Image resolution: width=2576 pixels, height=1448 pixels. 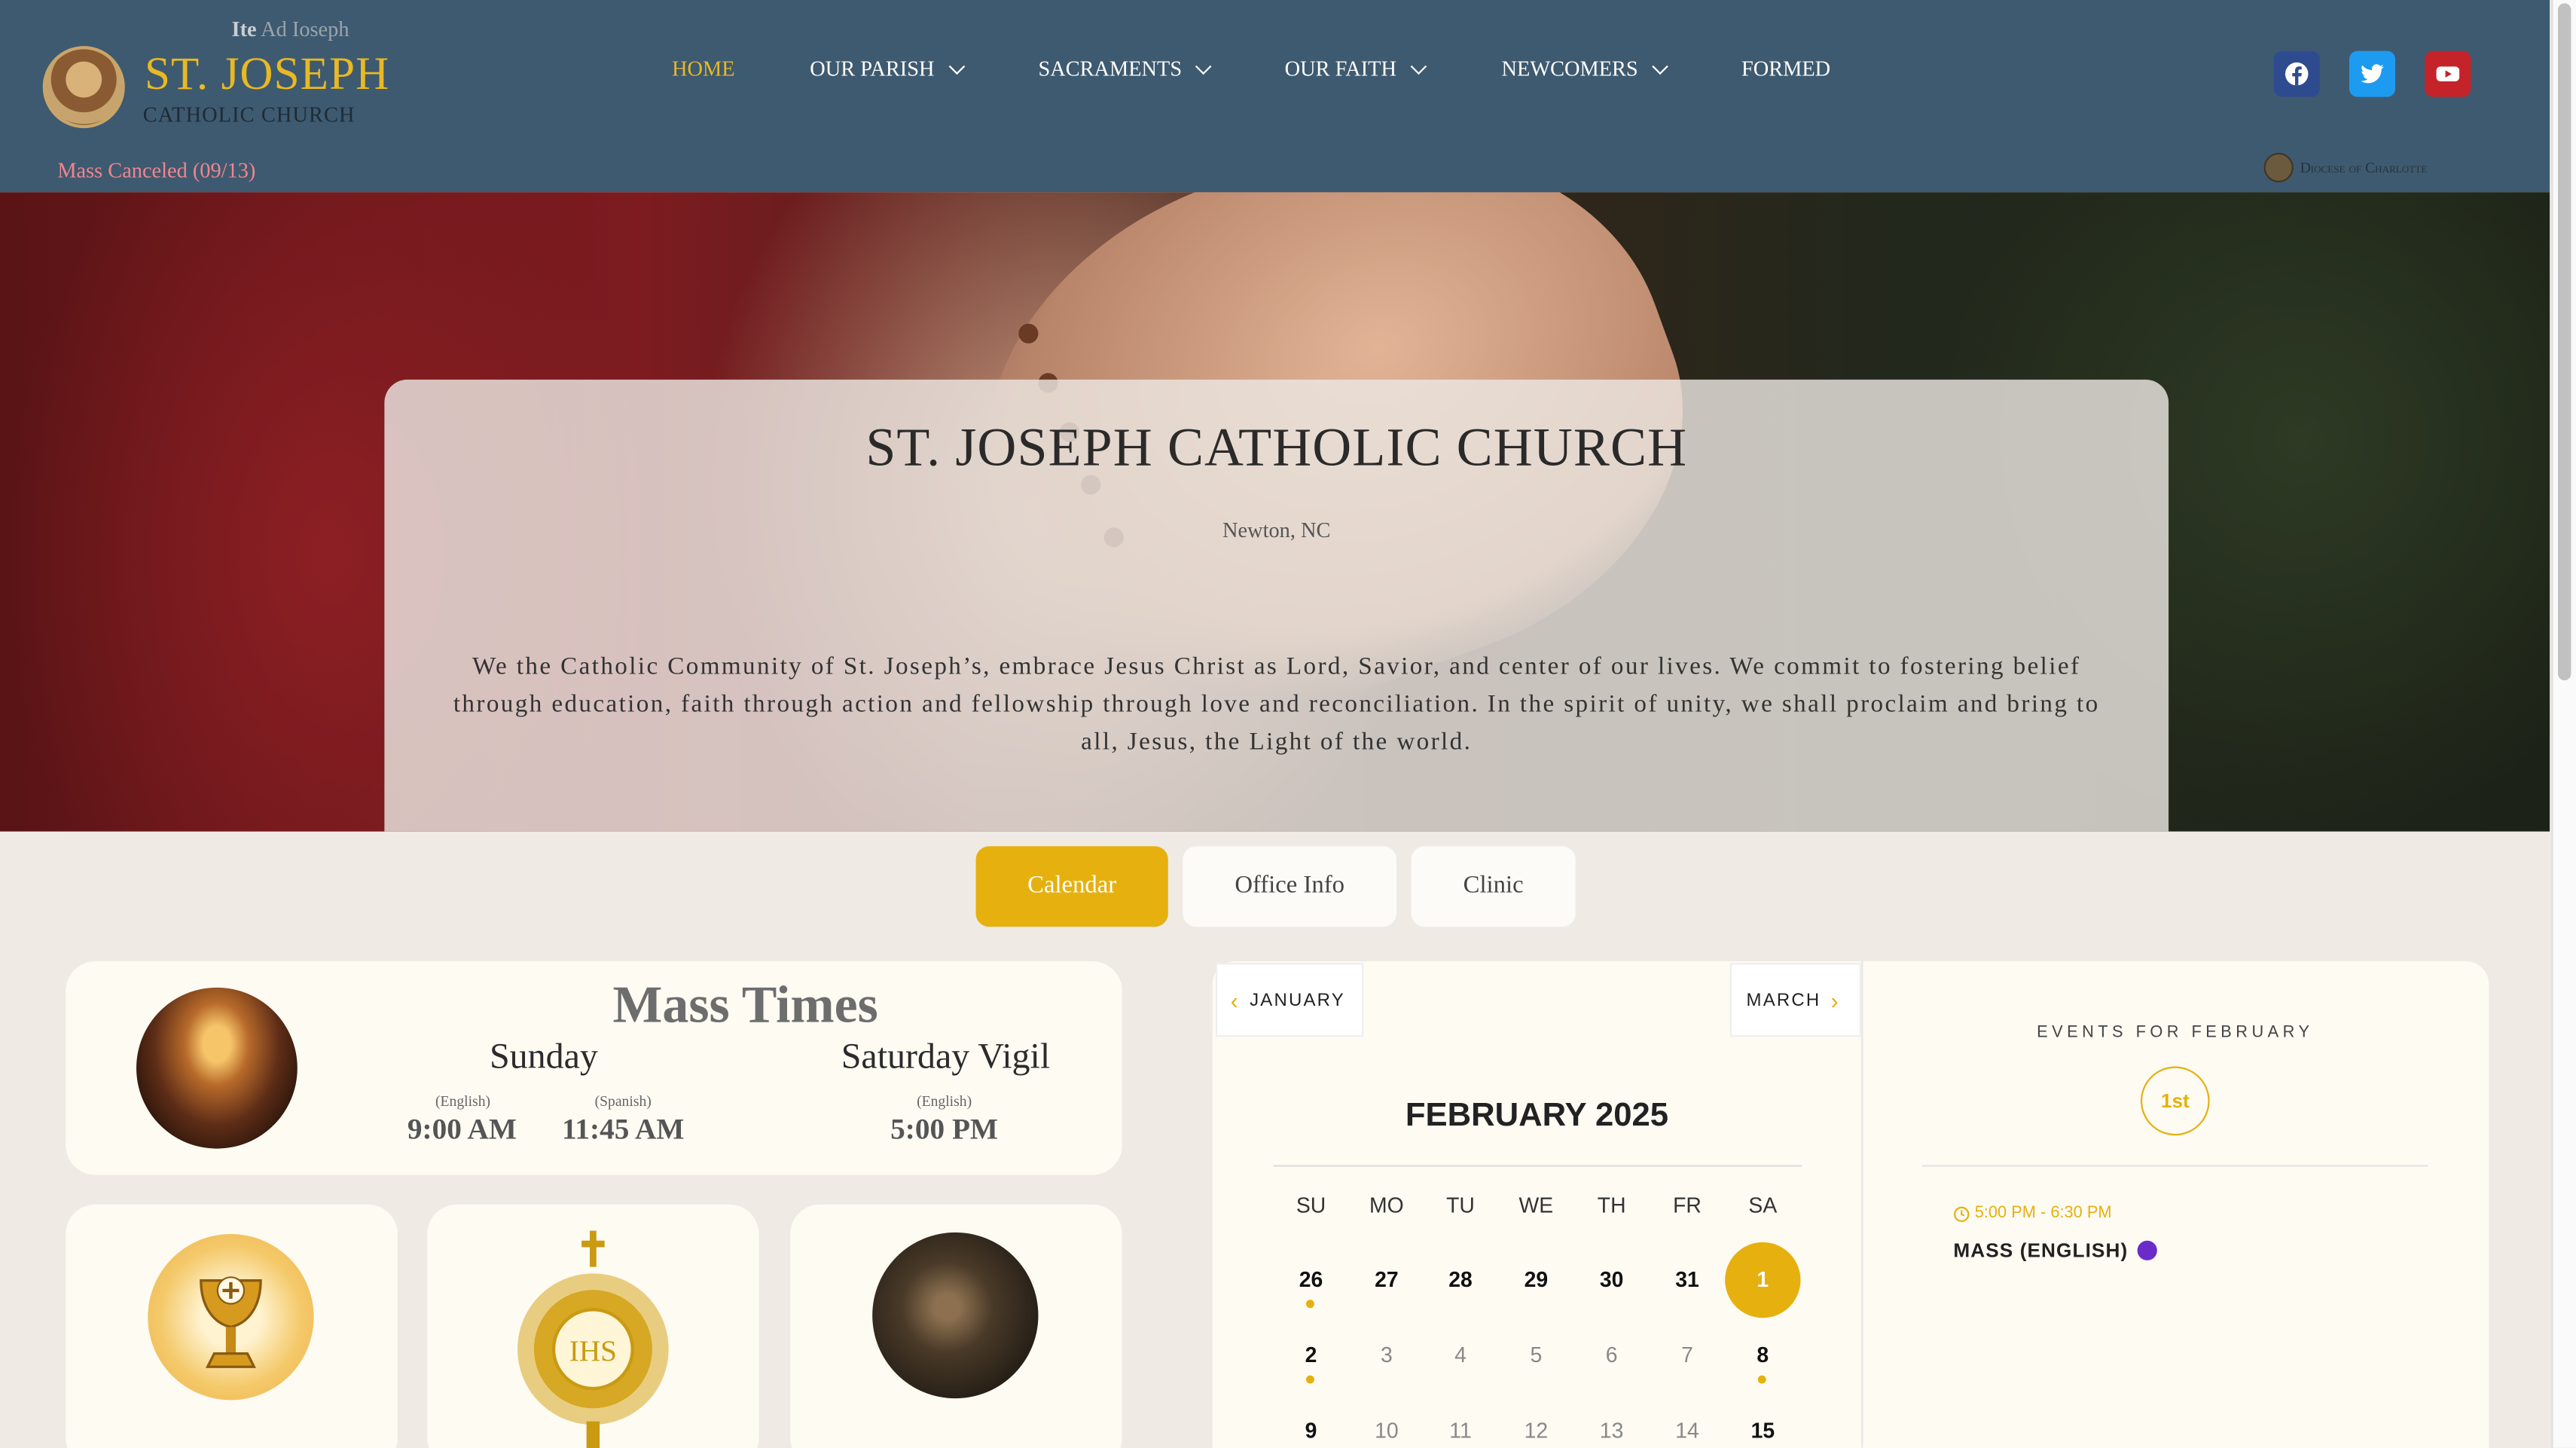 What do you see at coordinates (1461, 1205) in the screenshot?
I see `weekday-label: TU` at bounding box center [1461, 1205].